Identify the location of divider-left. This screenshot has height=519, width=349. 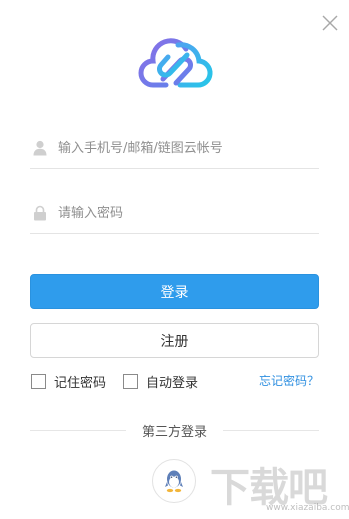
(78, 430).